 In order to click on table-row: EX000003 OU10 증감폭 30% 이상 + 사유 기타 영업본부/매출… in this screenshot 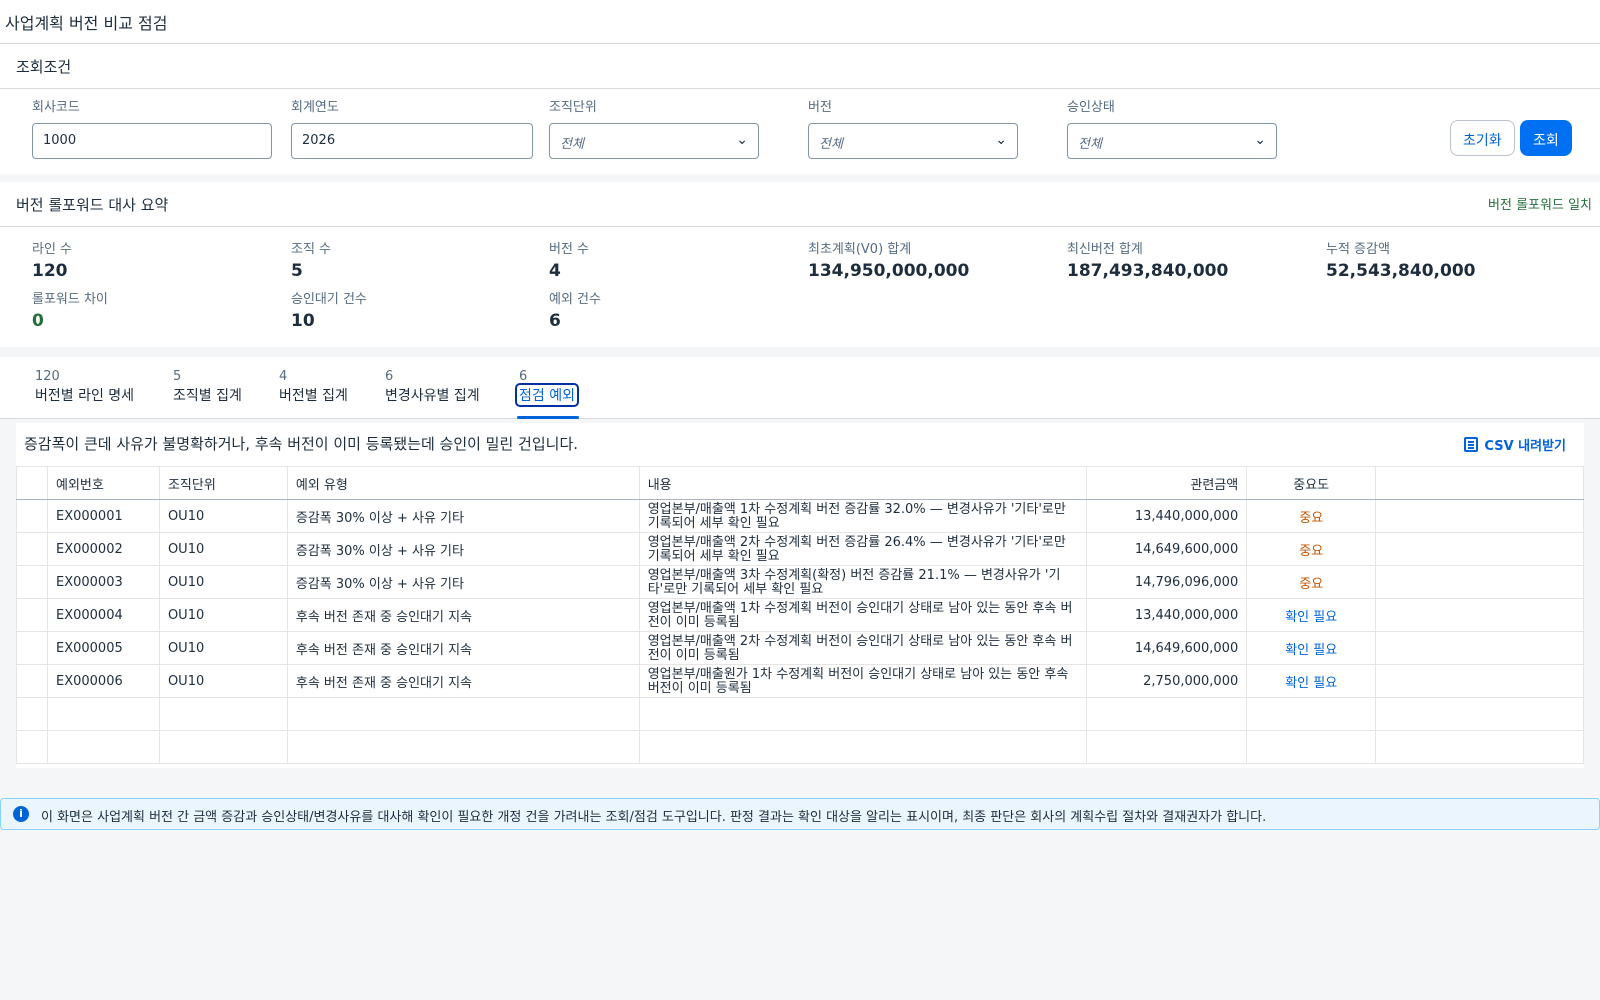, I will do `click(800, 582)`.